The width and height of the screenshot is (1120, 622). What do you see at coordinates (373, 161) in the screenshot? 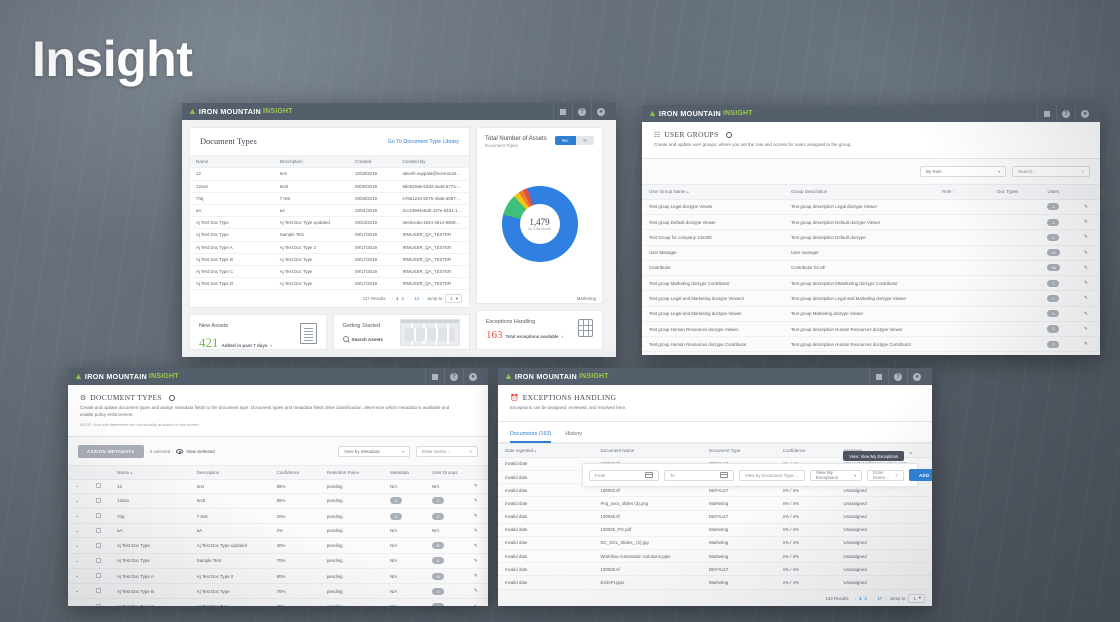
I see `col-created: Created` at bounding box center [373, 161].